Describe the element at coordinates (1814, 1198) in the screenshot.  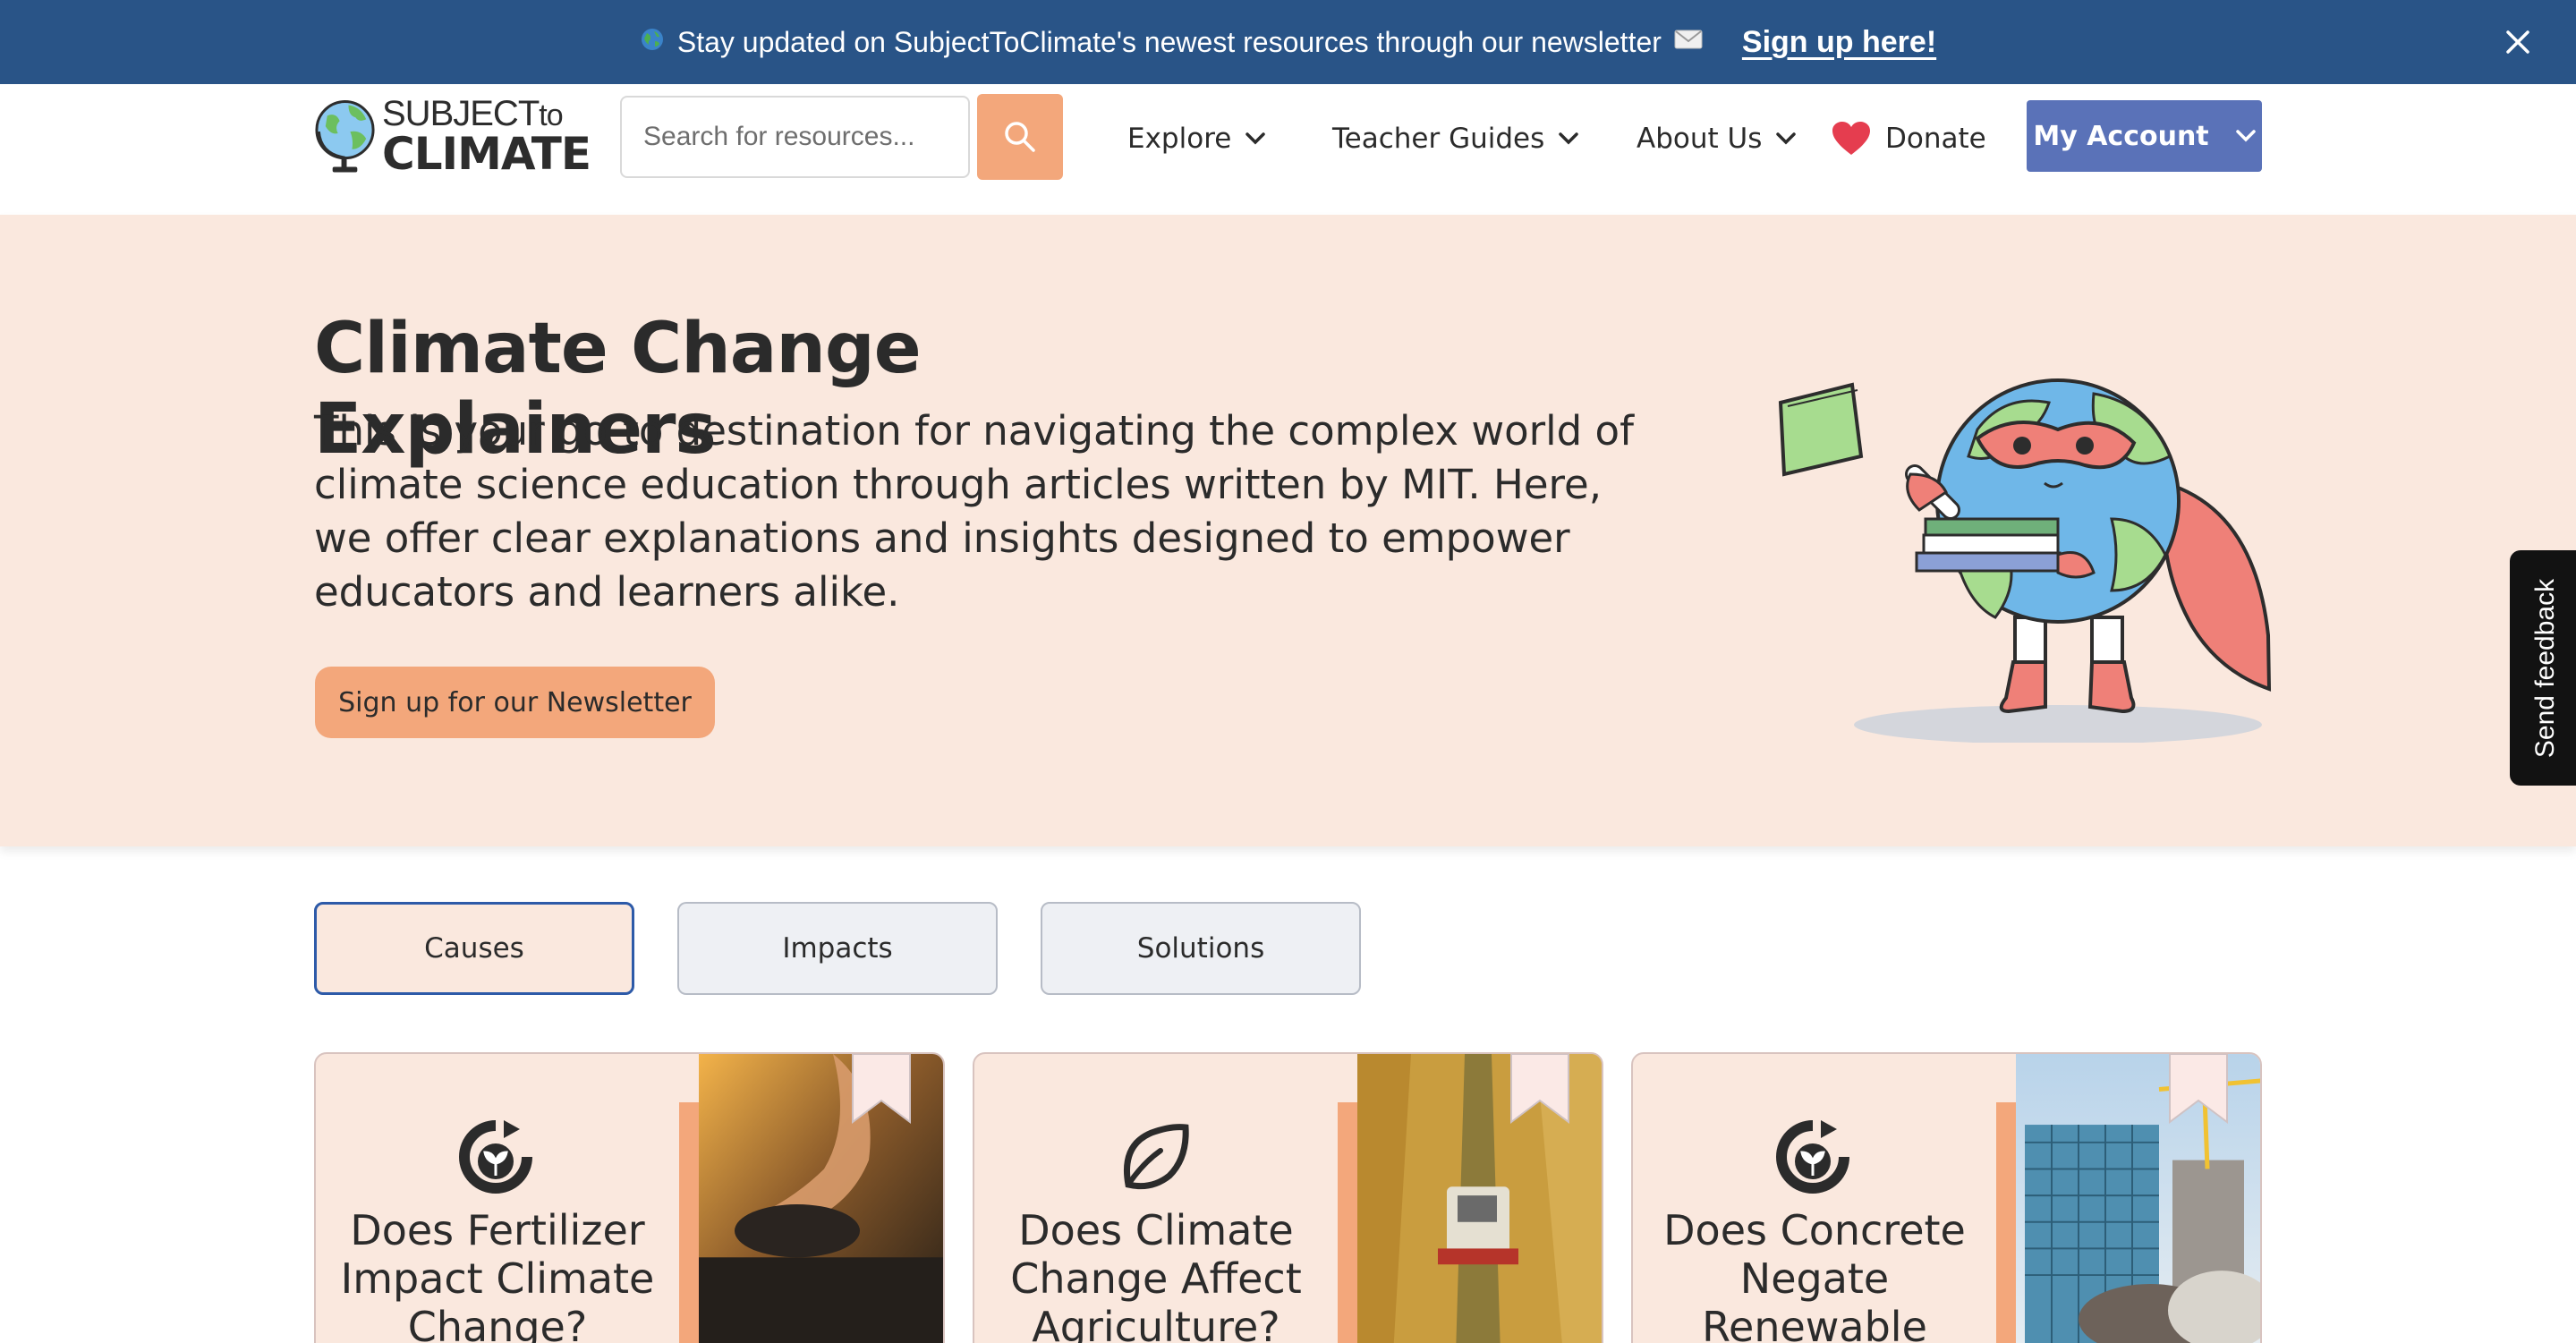
I see `card-text-area: Does Concrete Negate Renewable` at that location.